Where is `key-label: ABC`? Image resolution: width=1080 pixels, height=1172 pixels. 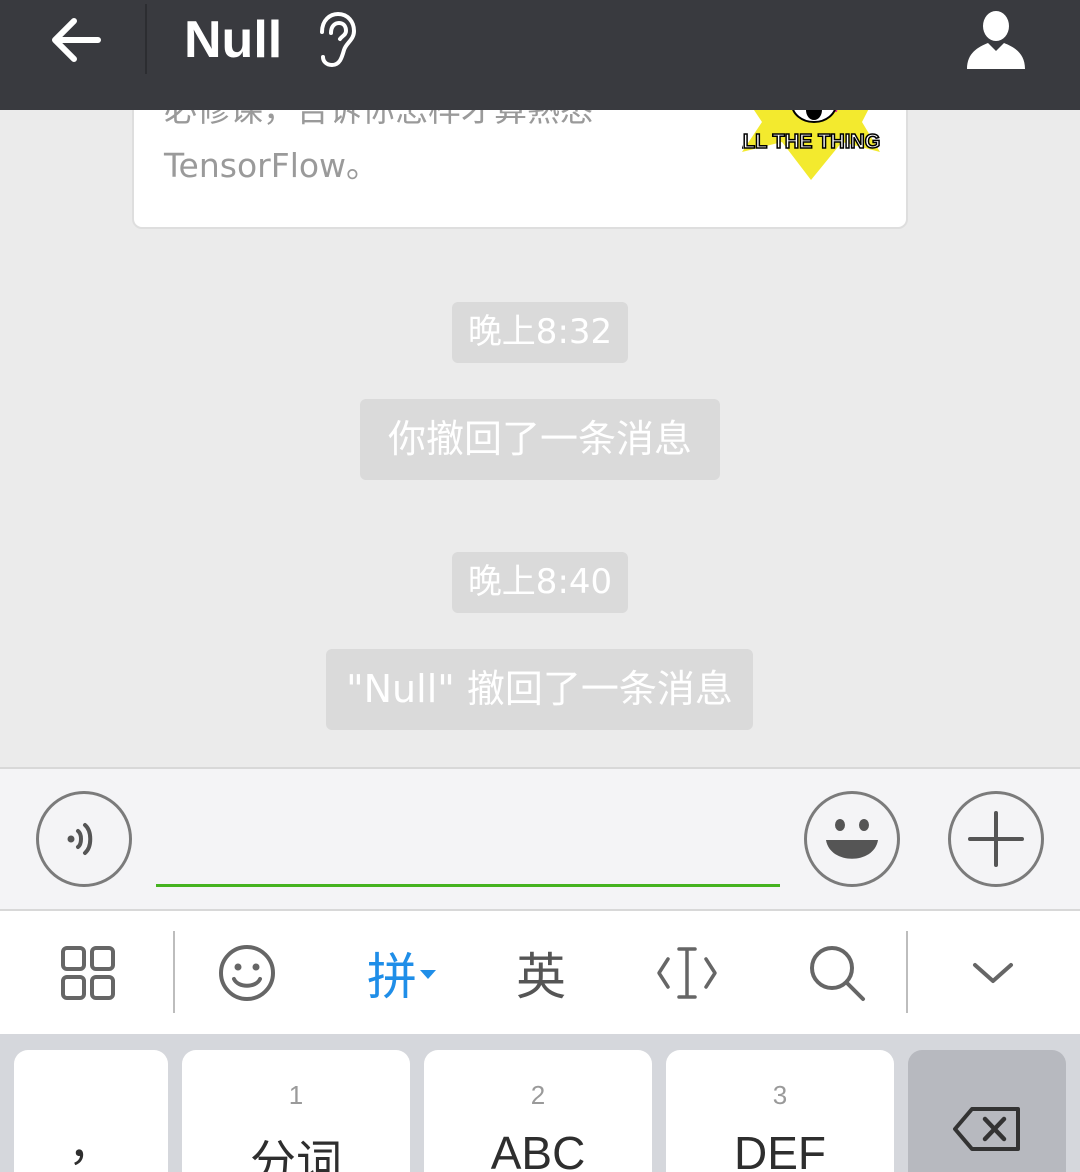 key-label: ABC is located at coordinates (538, 1149).